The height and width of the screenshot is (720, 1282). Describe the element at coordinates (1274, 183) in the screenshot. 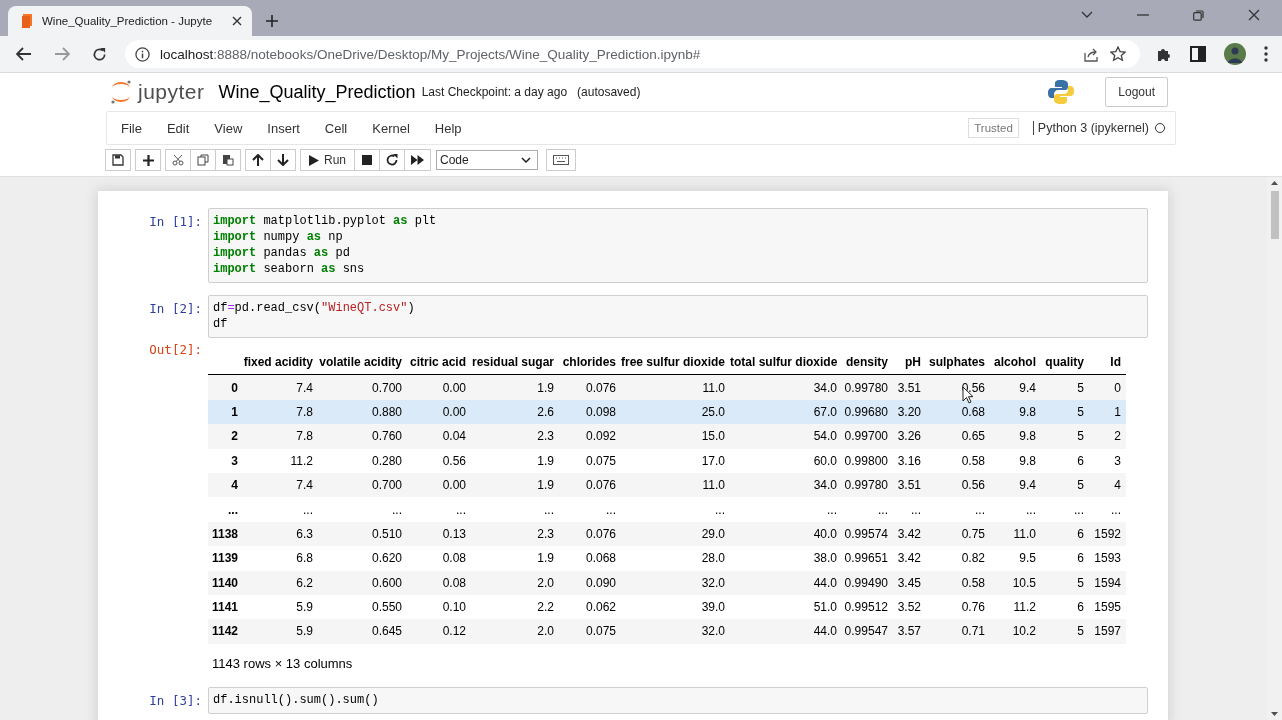

I see `scroll-up-icon` at that location.